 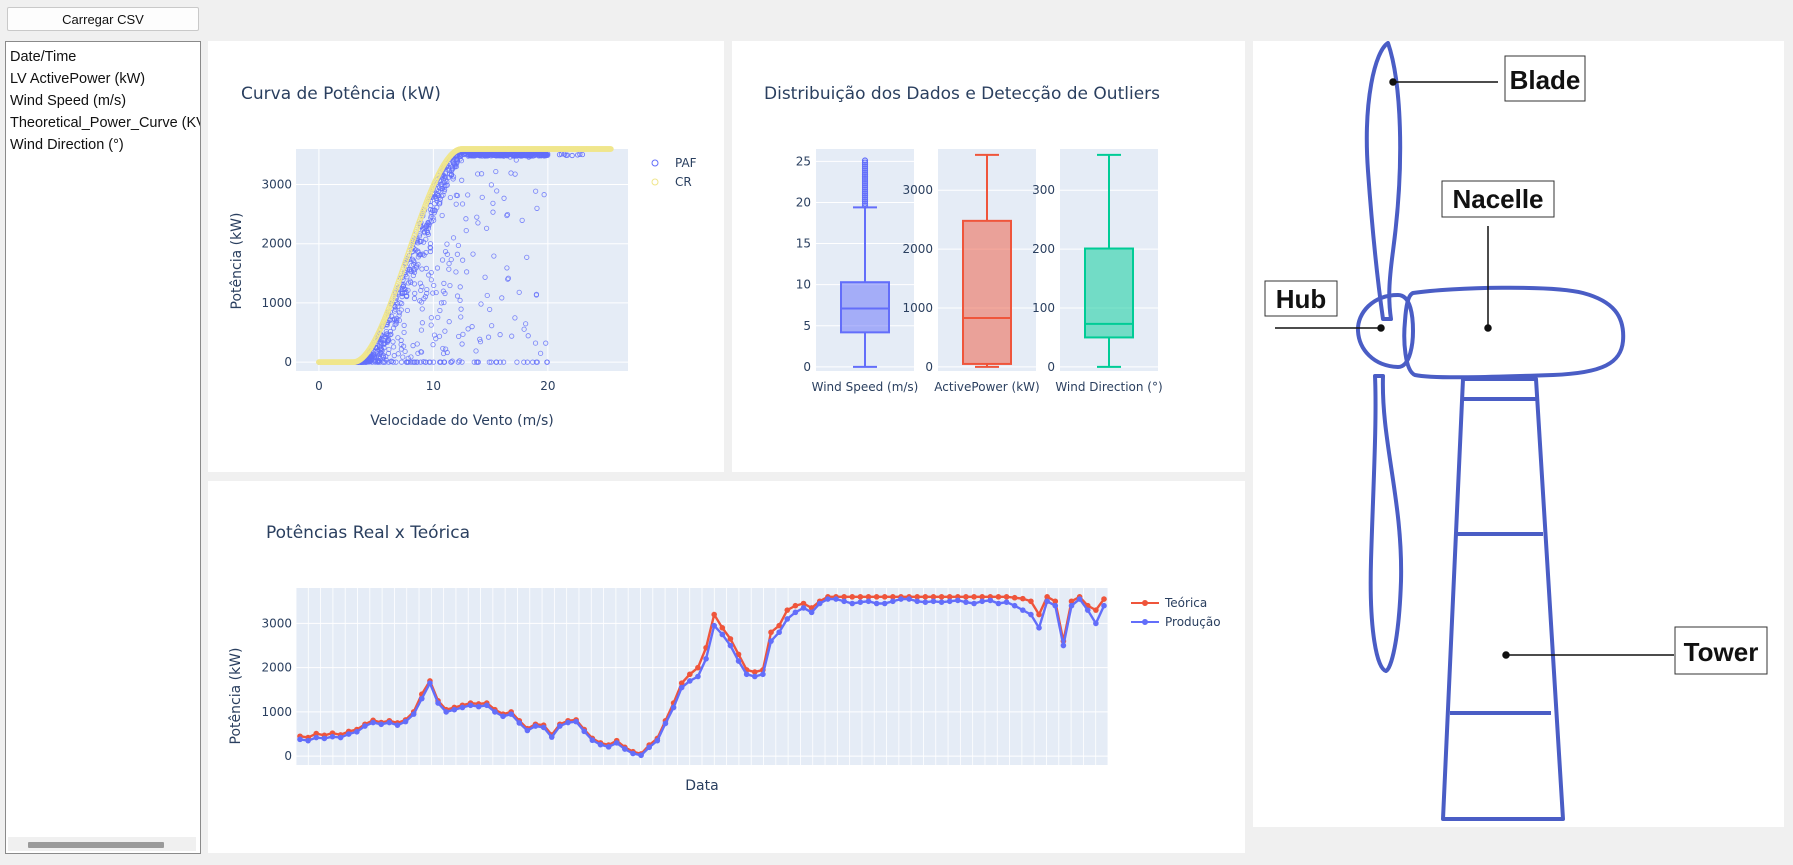 I want to click on power-curve-legend: PAF CR, so click(x=674, y=172).